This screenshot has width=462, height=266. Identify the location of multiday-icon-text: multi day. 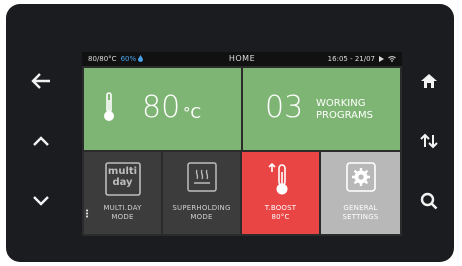
(122, 177).